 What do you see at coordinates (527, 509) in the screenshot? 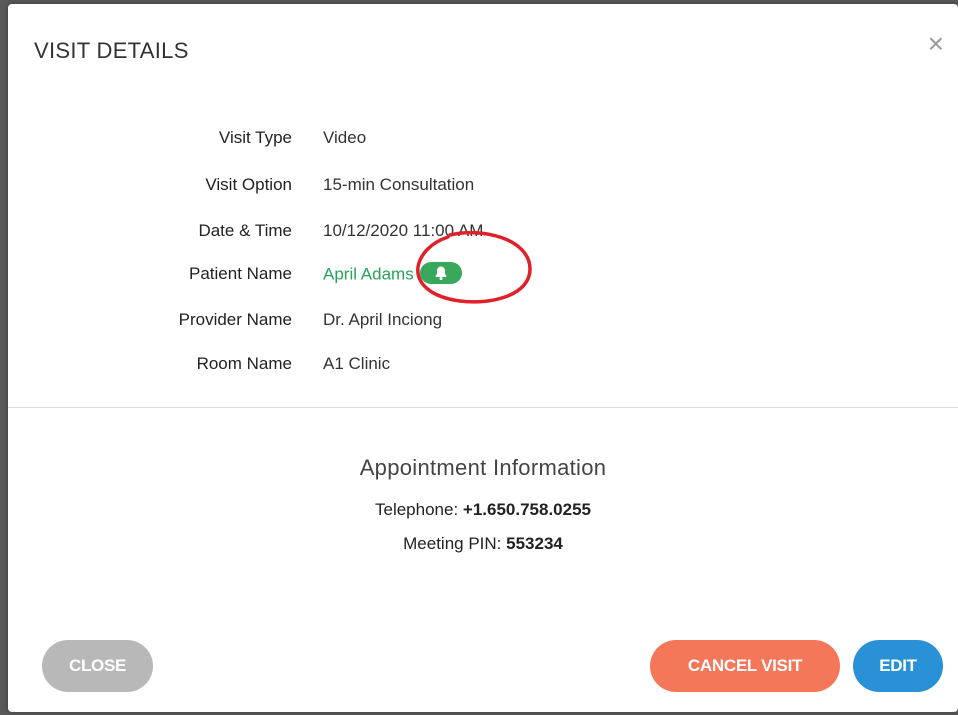
I see `telephone-value: +1.650.758.0255` at bounding box center [527, 509].